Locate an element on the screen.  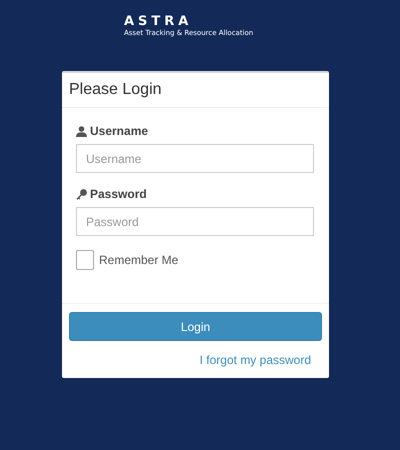
key-icon is located at coordinates (81, 194).